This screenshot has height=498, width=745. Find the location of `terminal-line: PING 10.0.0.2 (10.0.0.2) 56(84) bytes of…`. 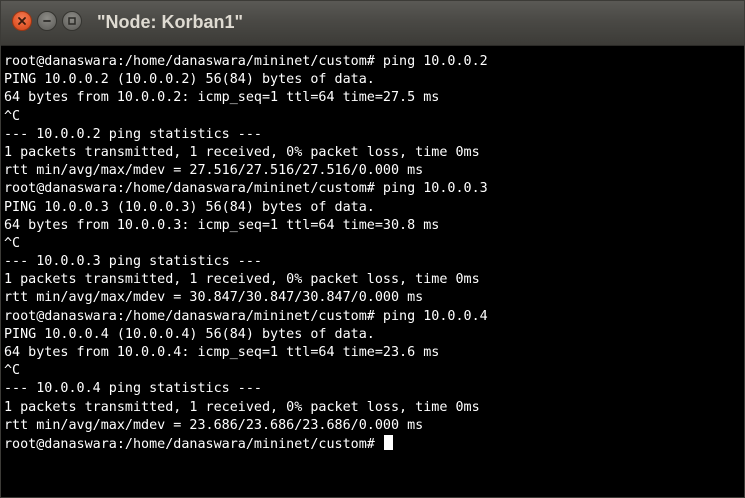

terminal-line: PING 10.0.0.2 (10.0.0.2) 56(84) bytes of… is located at coordinates (189, 80).